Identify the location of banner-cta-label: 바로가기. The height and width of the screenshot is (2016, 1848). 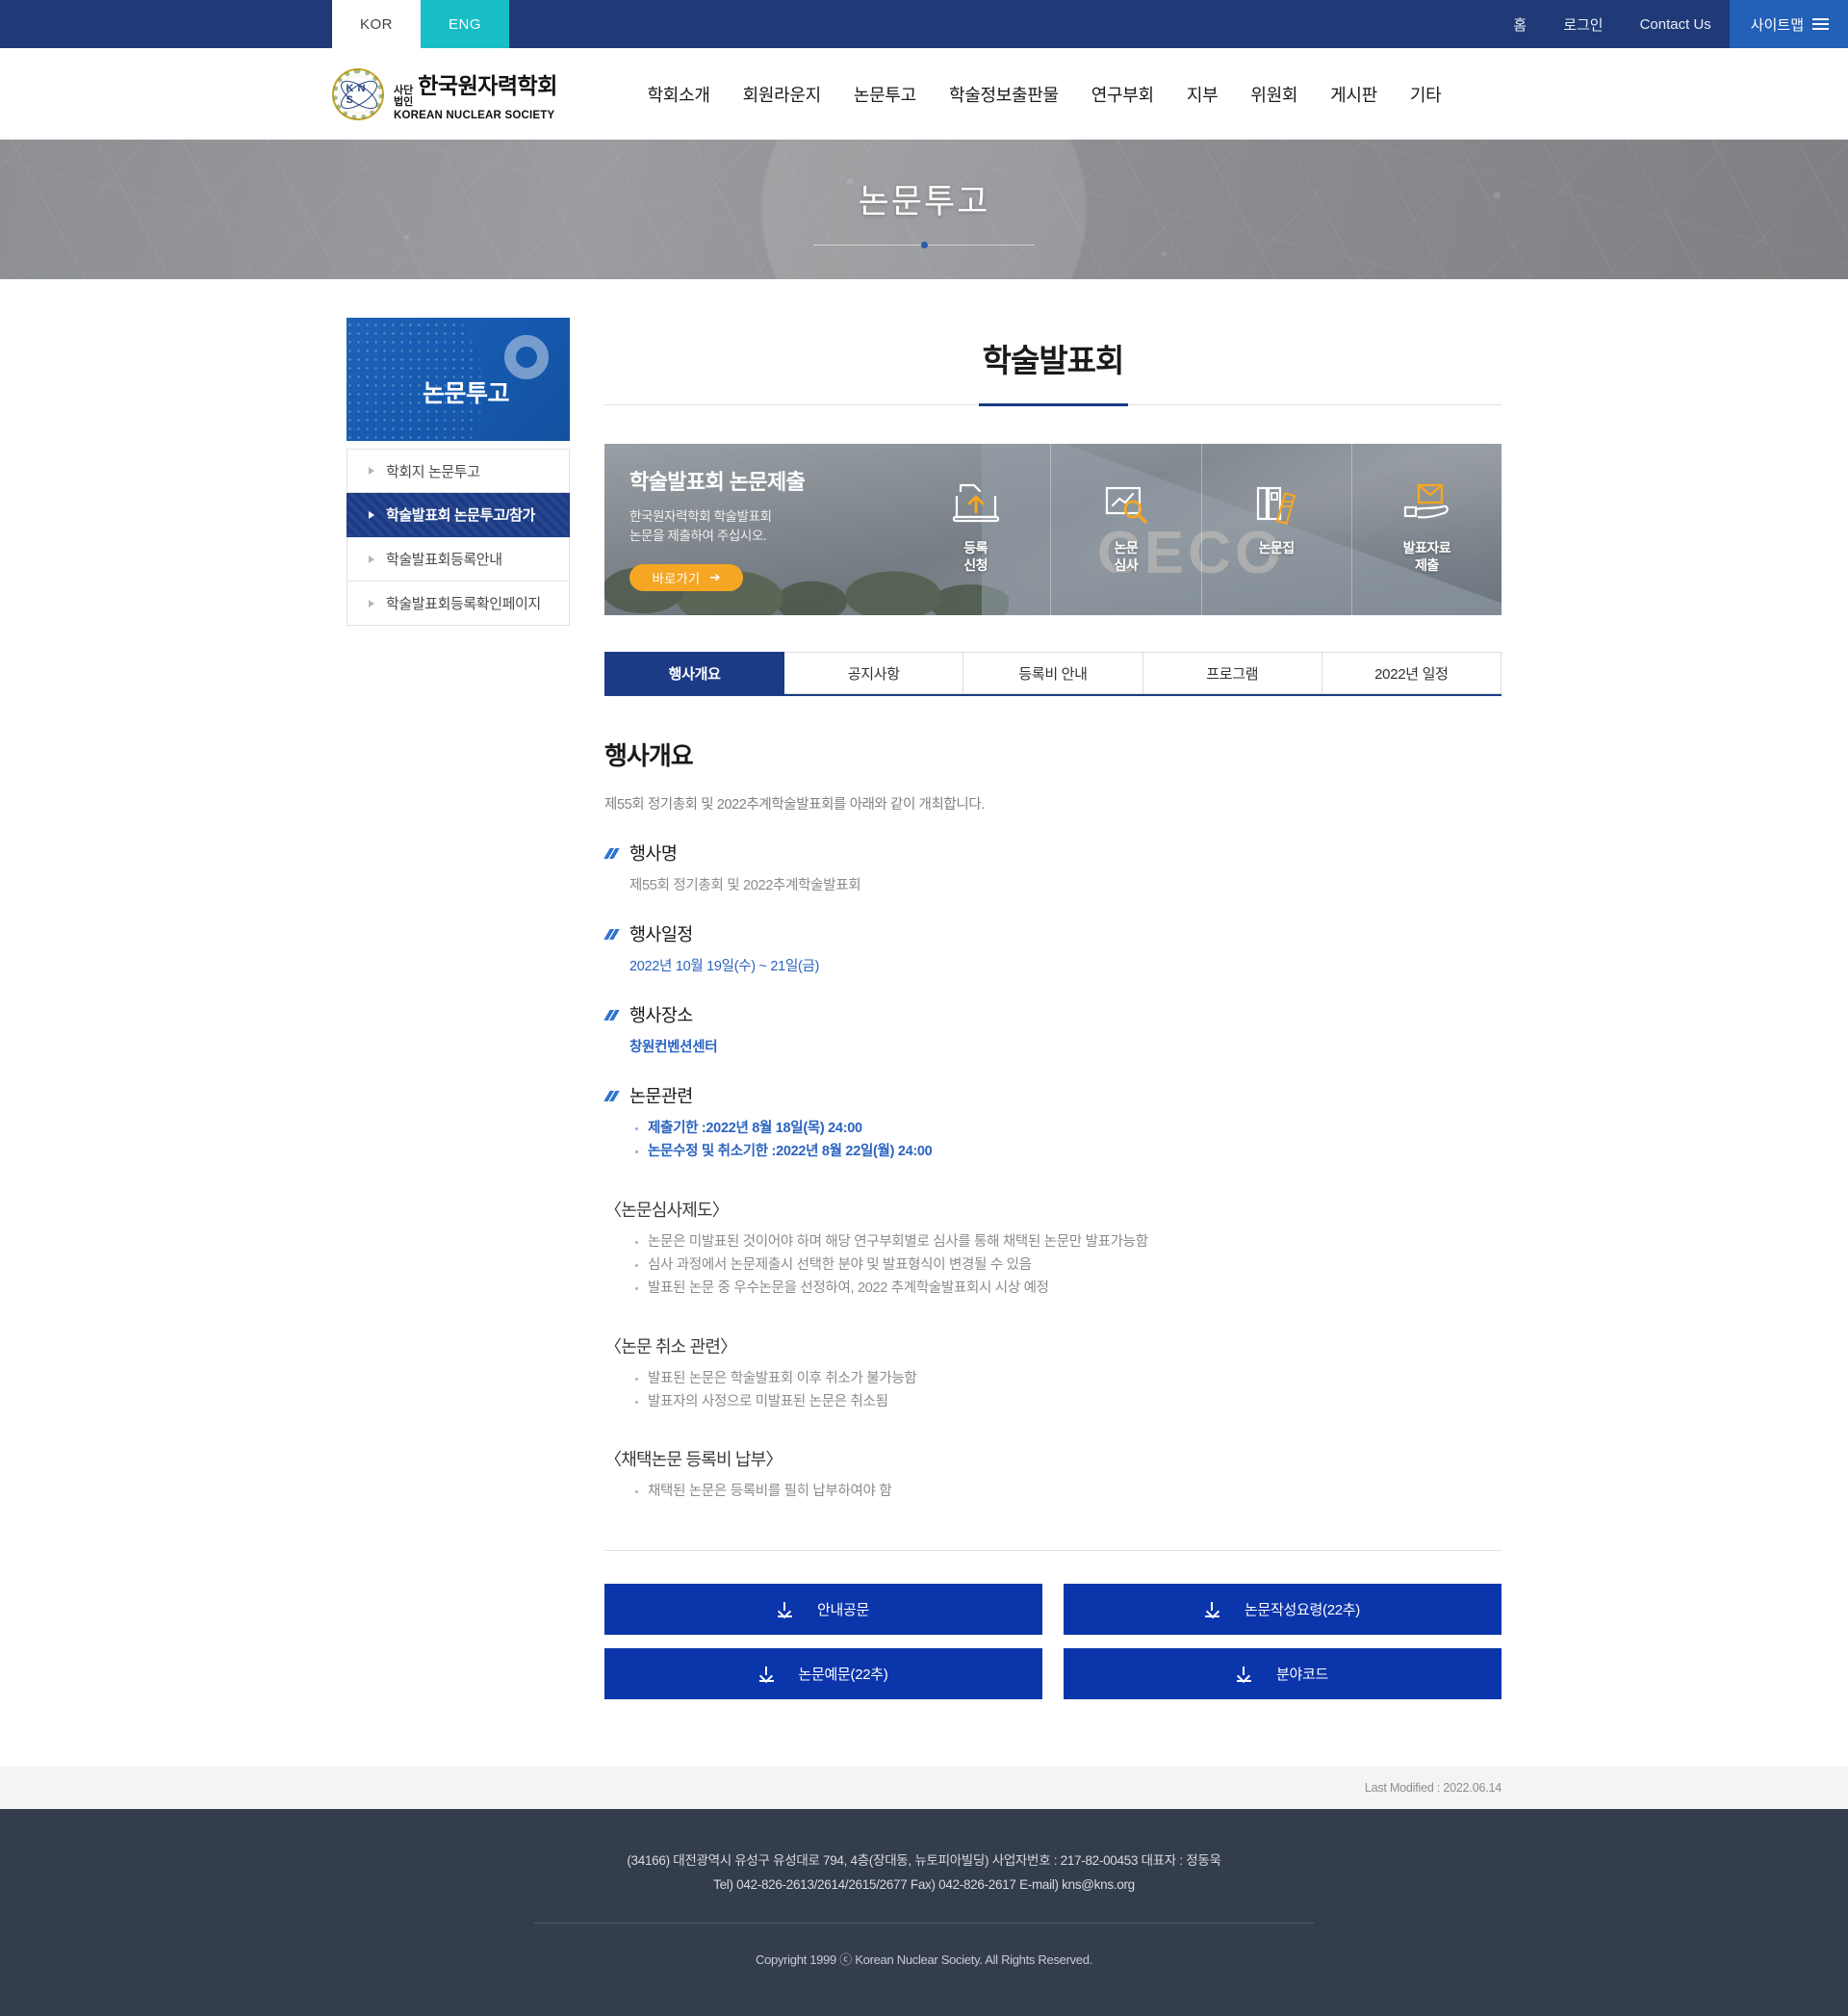
(676, 579).